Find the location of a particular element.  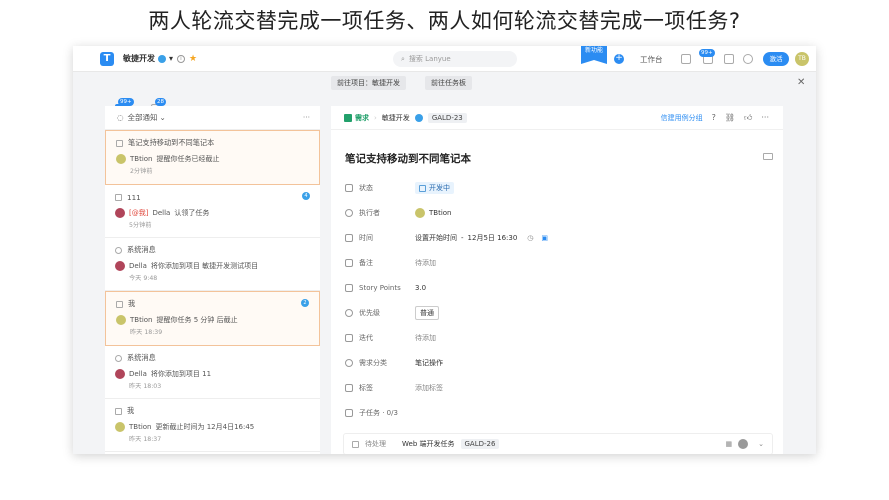

list-item: 笔记支持移动到不同笔记本 TBtion 提醒你任务已经截止 2分钟前 is located at coordinates (212, 157).